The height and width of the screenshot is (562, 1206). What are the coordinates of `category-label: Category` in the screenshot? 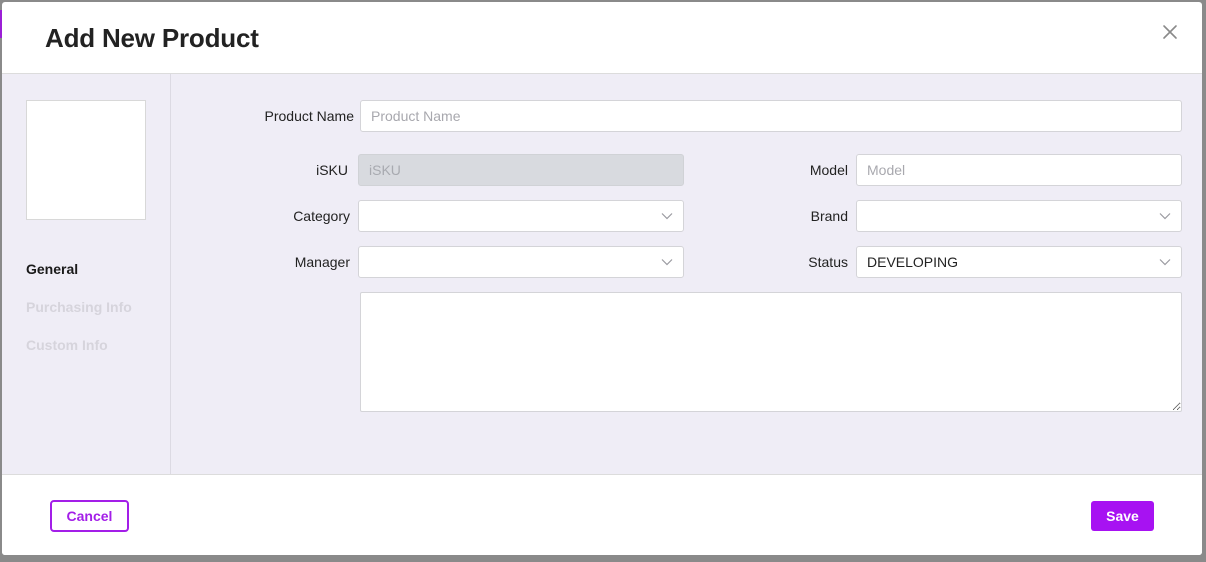 It's located at (321, 216).